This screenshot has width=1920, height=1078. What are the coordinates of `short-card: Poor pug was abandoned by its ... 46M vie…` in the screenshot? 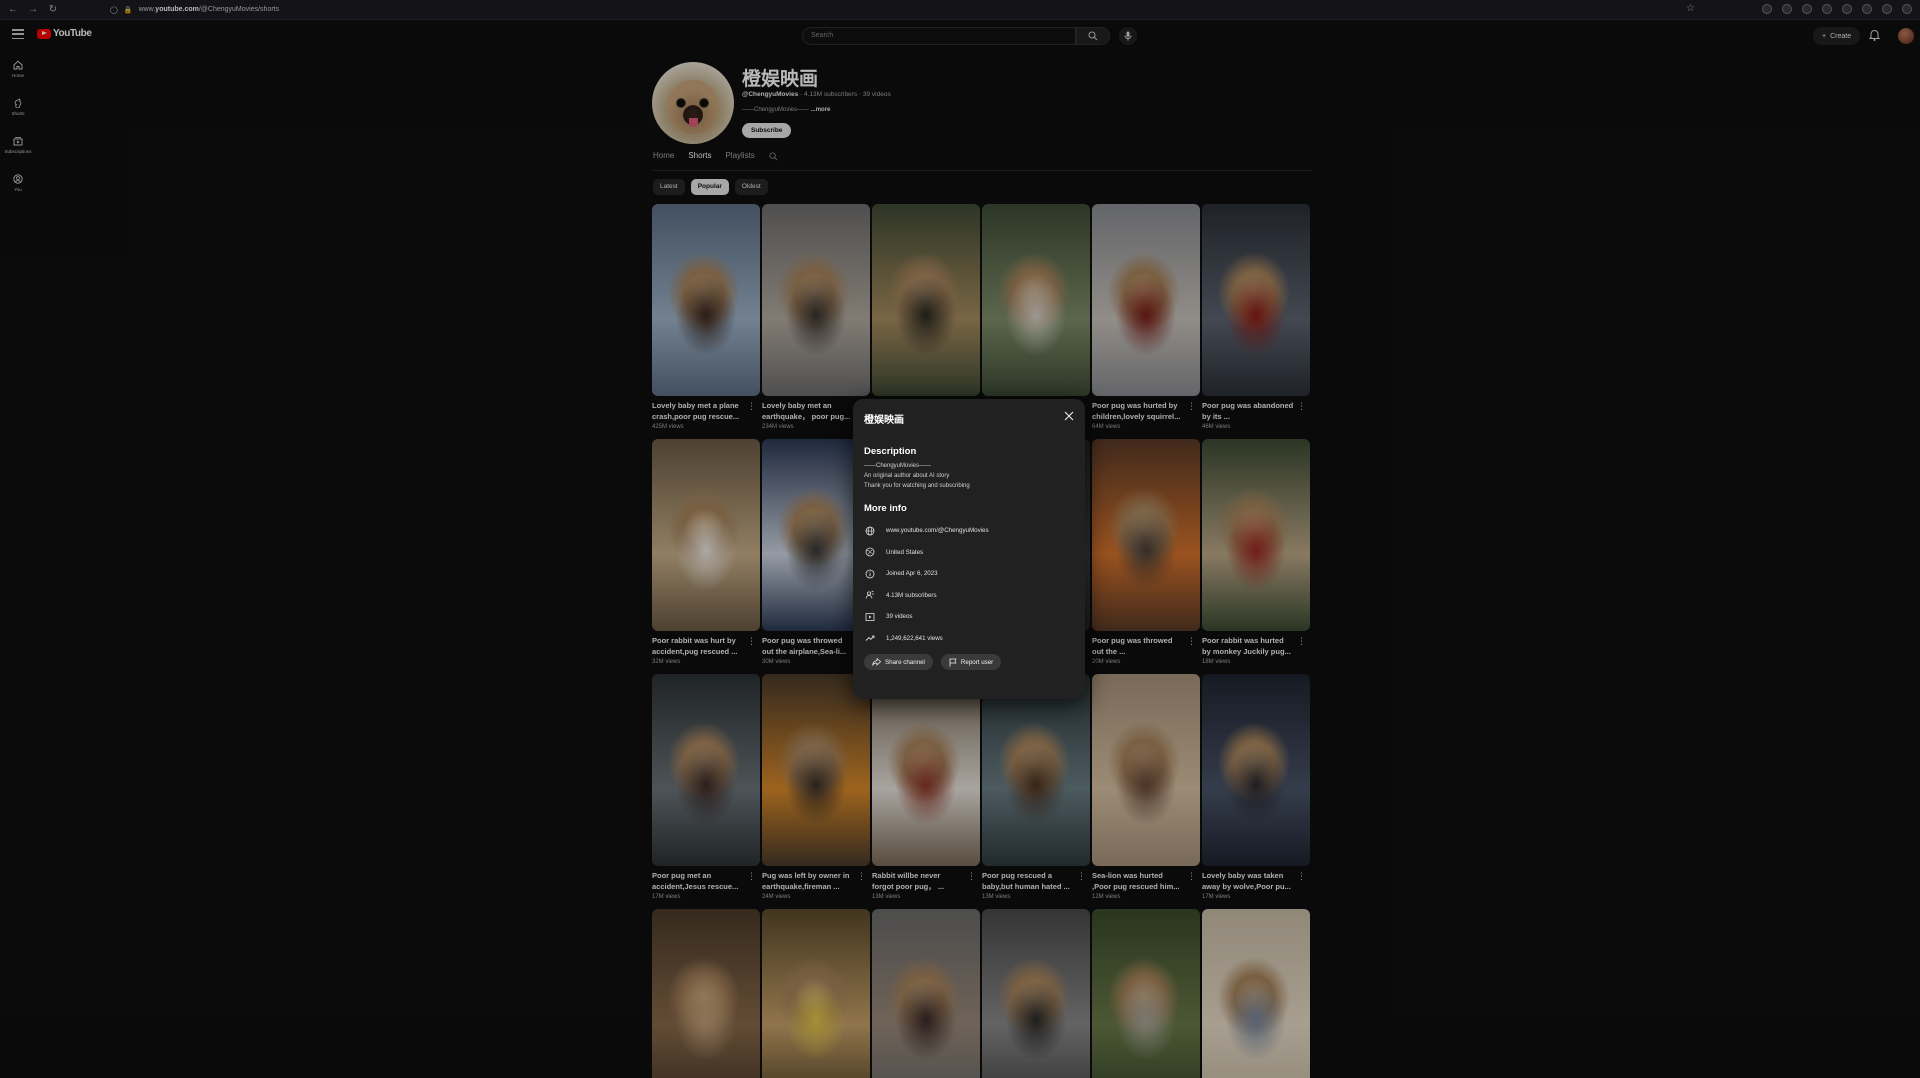 It's located at (1256, 317).